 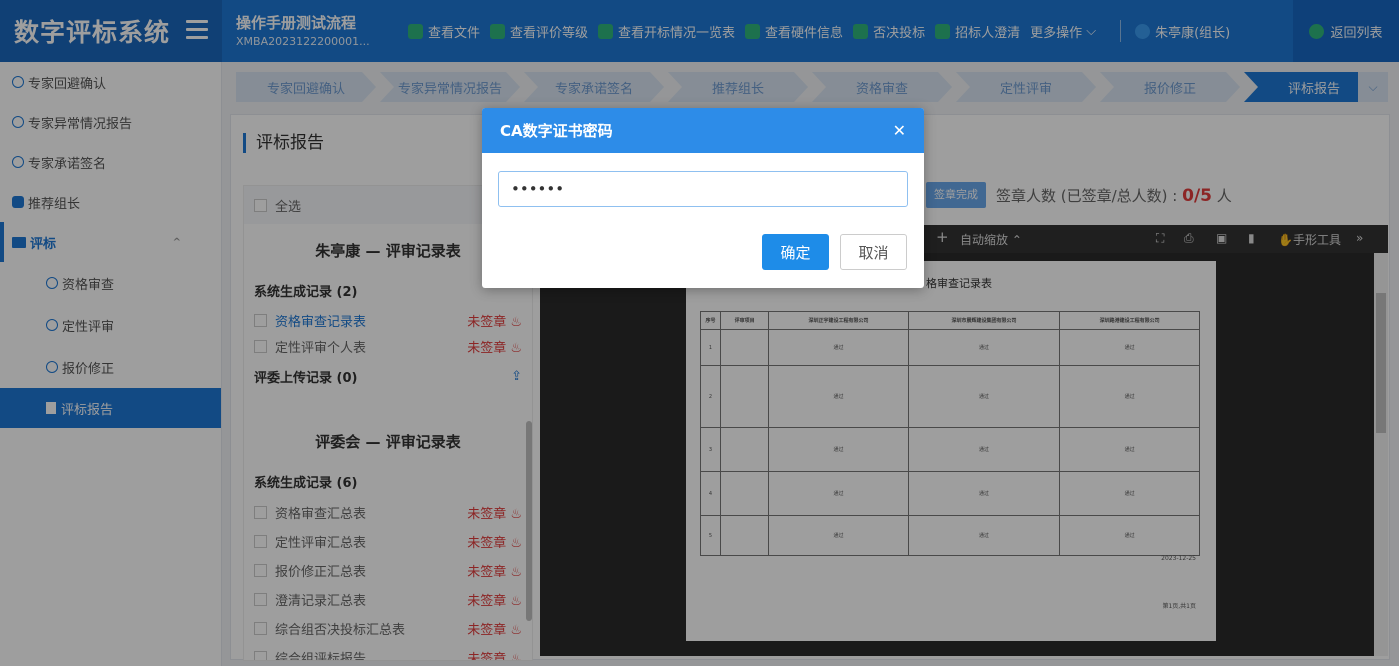 What do you see at coordinates (873, 252) in the screenshot?
I see `cancel-button: 取消` at bounding box center [873, 252].